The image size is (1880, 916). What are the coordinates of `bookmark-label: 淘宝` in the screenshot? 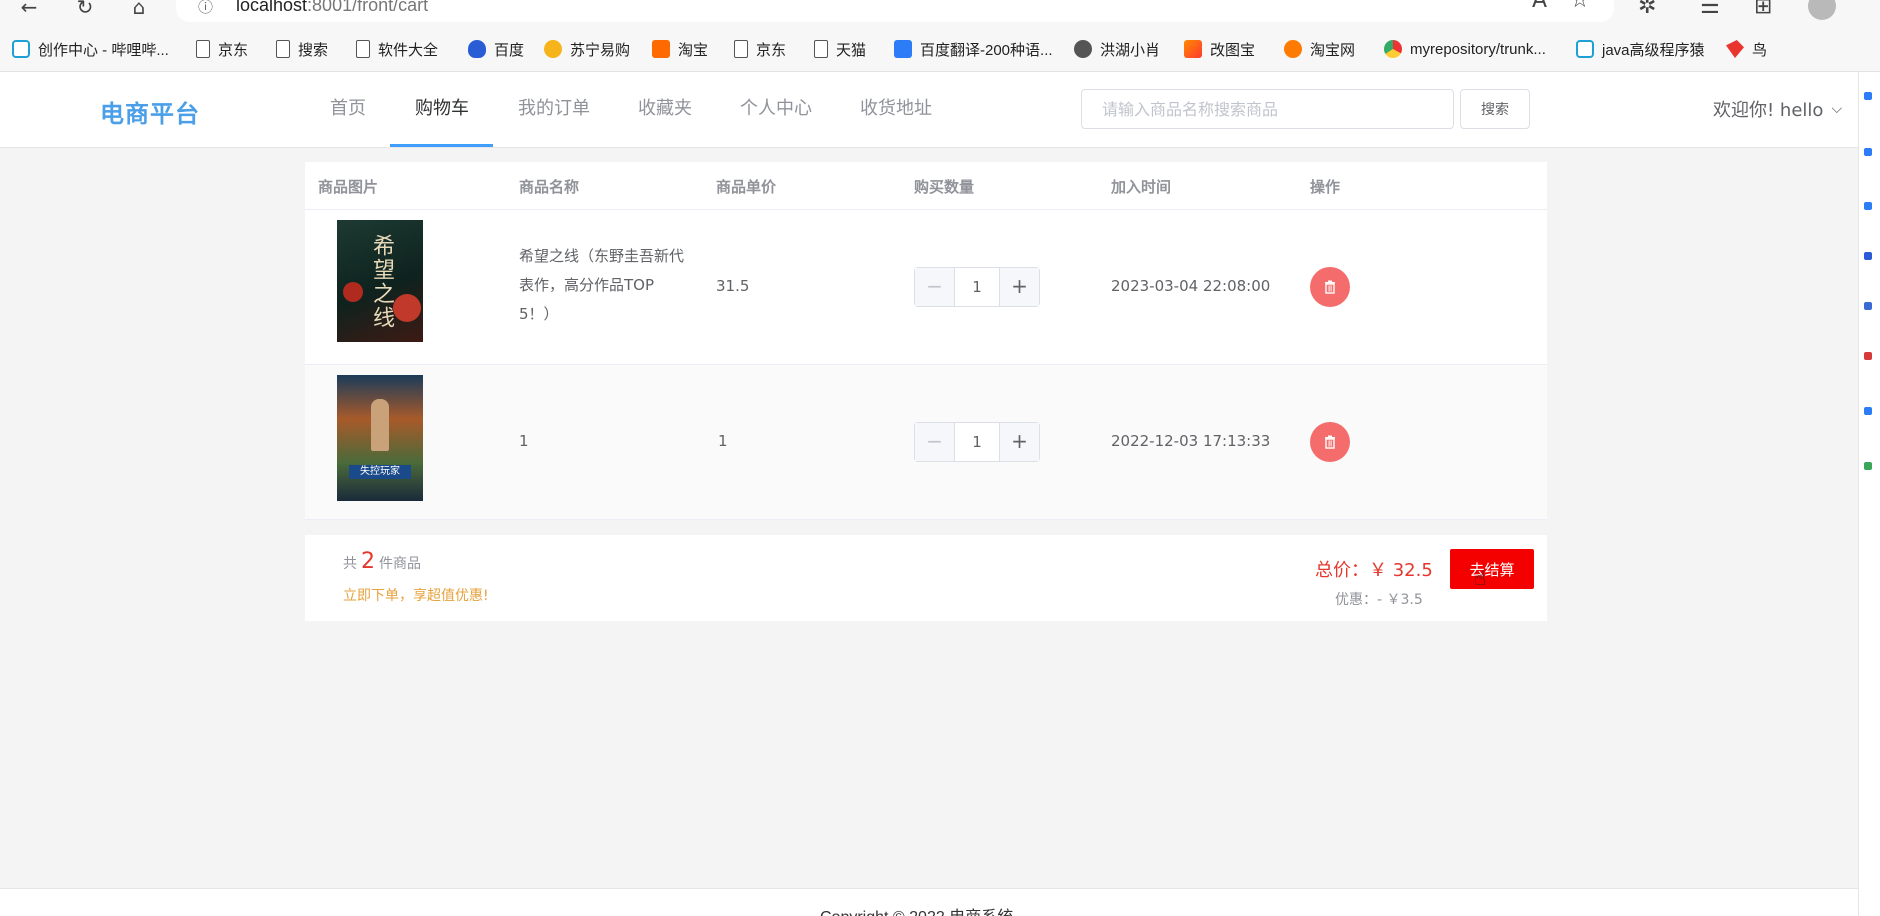 It's located at (693, 50).